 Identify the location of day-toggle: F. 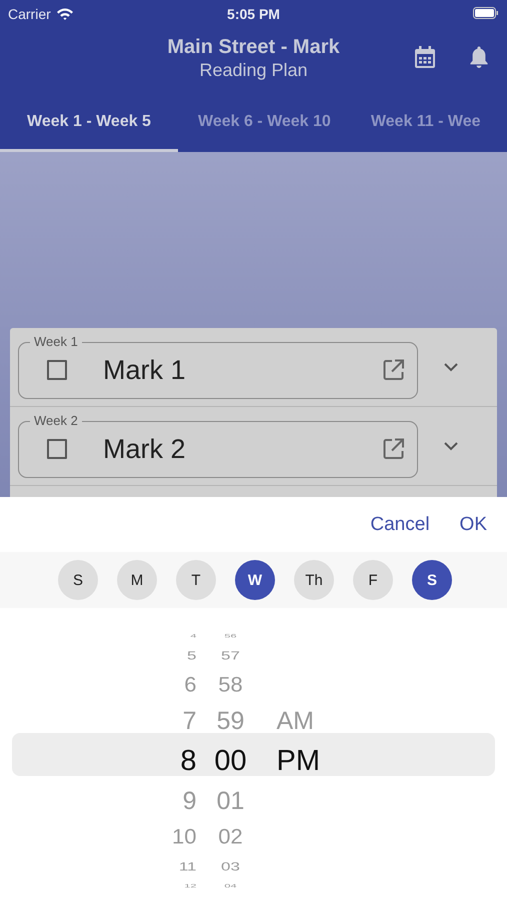
(373, 580).